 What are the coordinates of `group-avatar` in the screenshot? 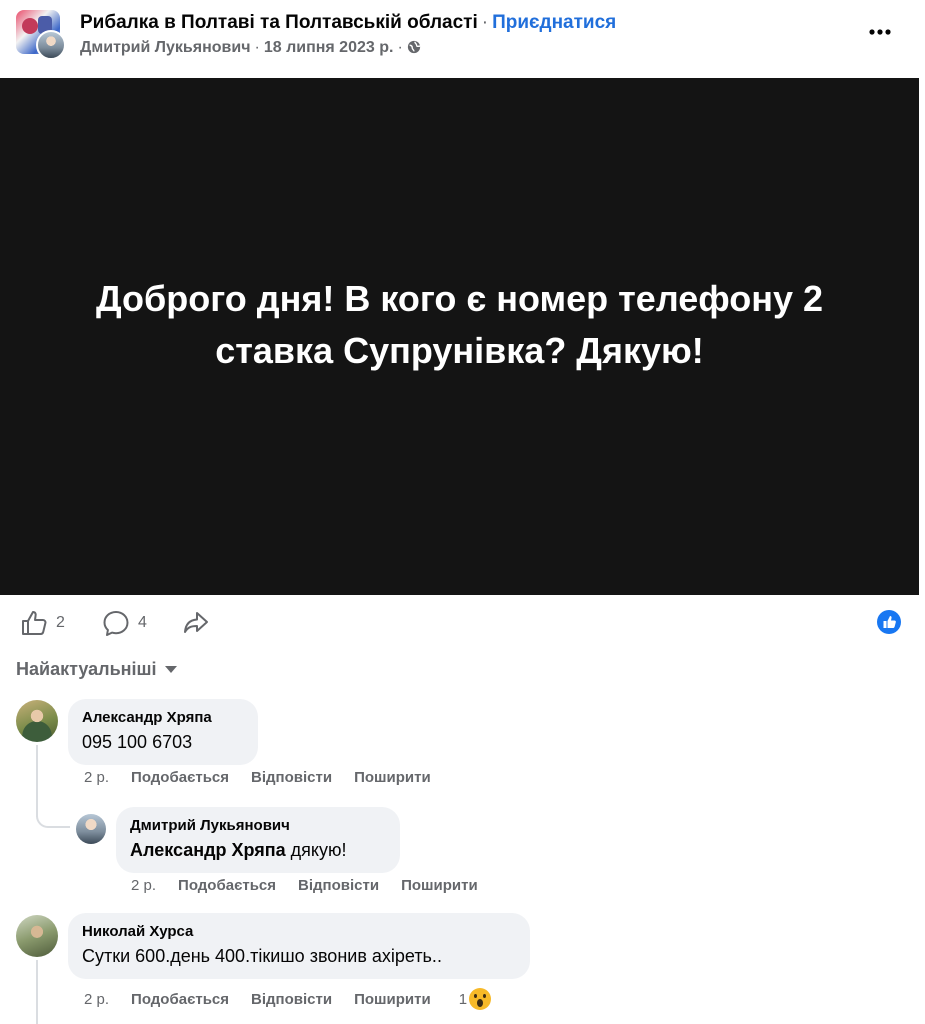 It's located at (41, 35).